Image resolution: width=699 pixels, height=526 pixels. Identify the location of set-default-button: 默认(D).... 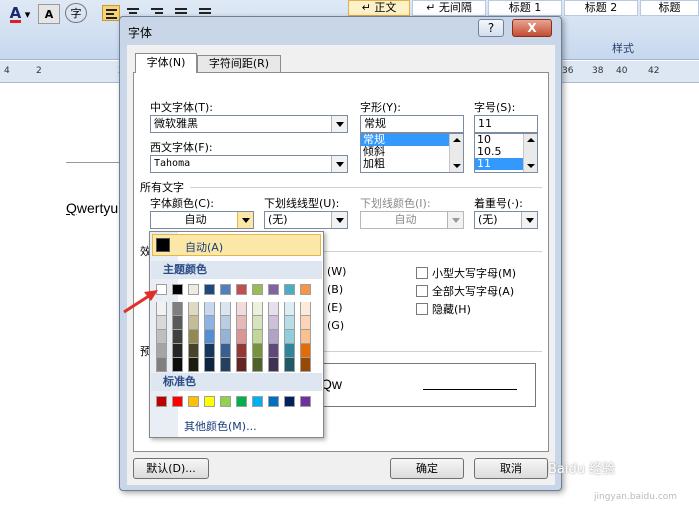
(171, 468).